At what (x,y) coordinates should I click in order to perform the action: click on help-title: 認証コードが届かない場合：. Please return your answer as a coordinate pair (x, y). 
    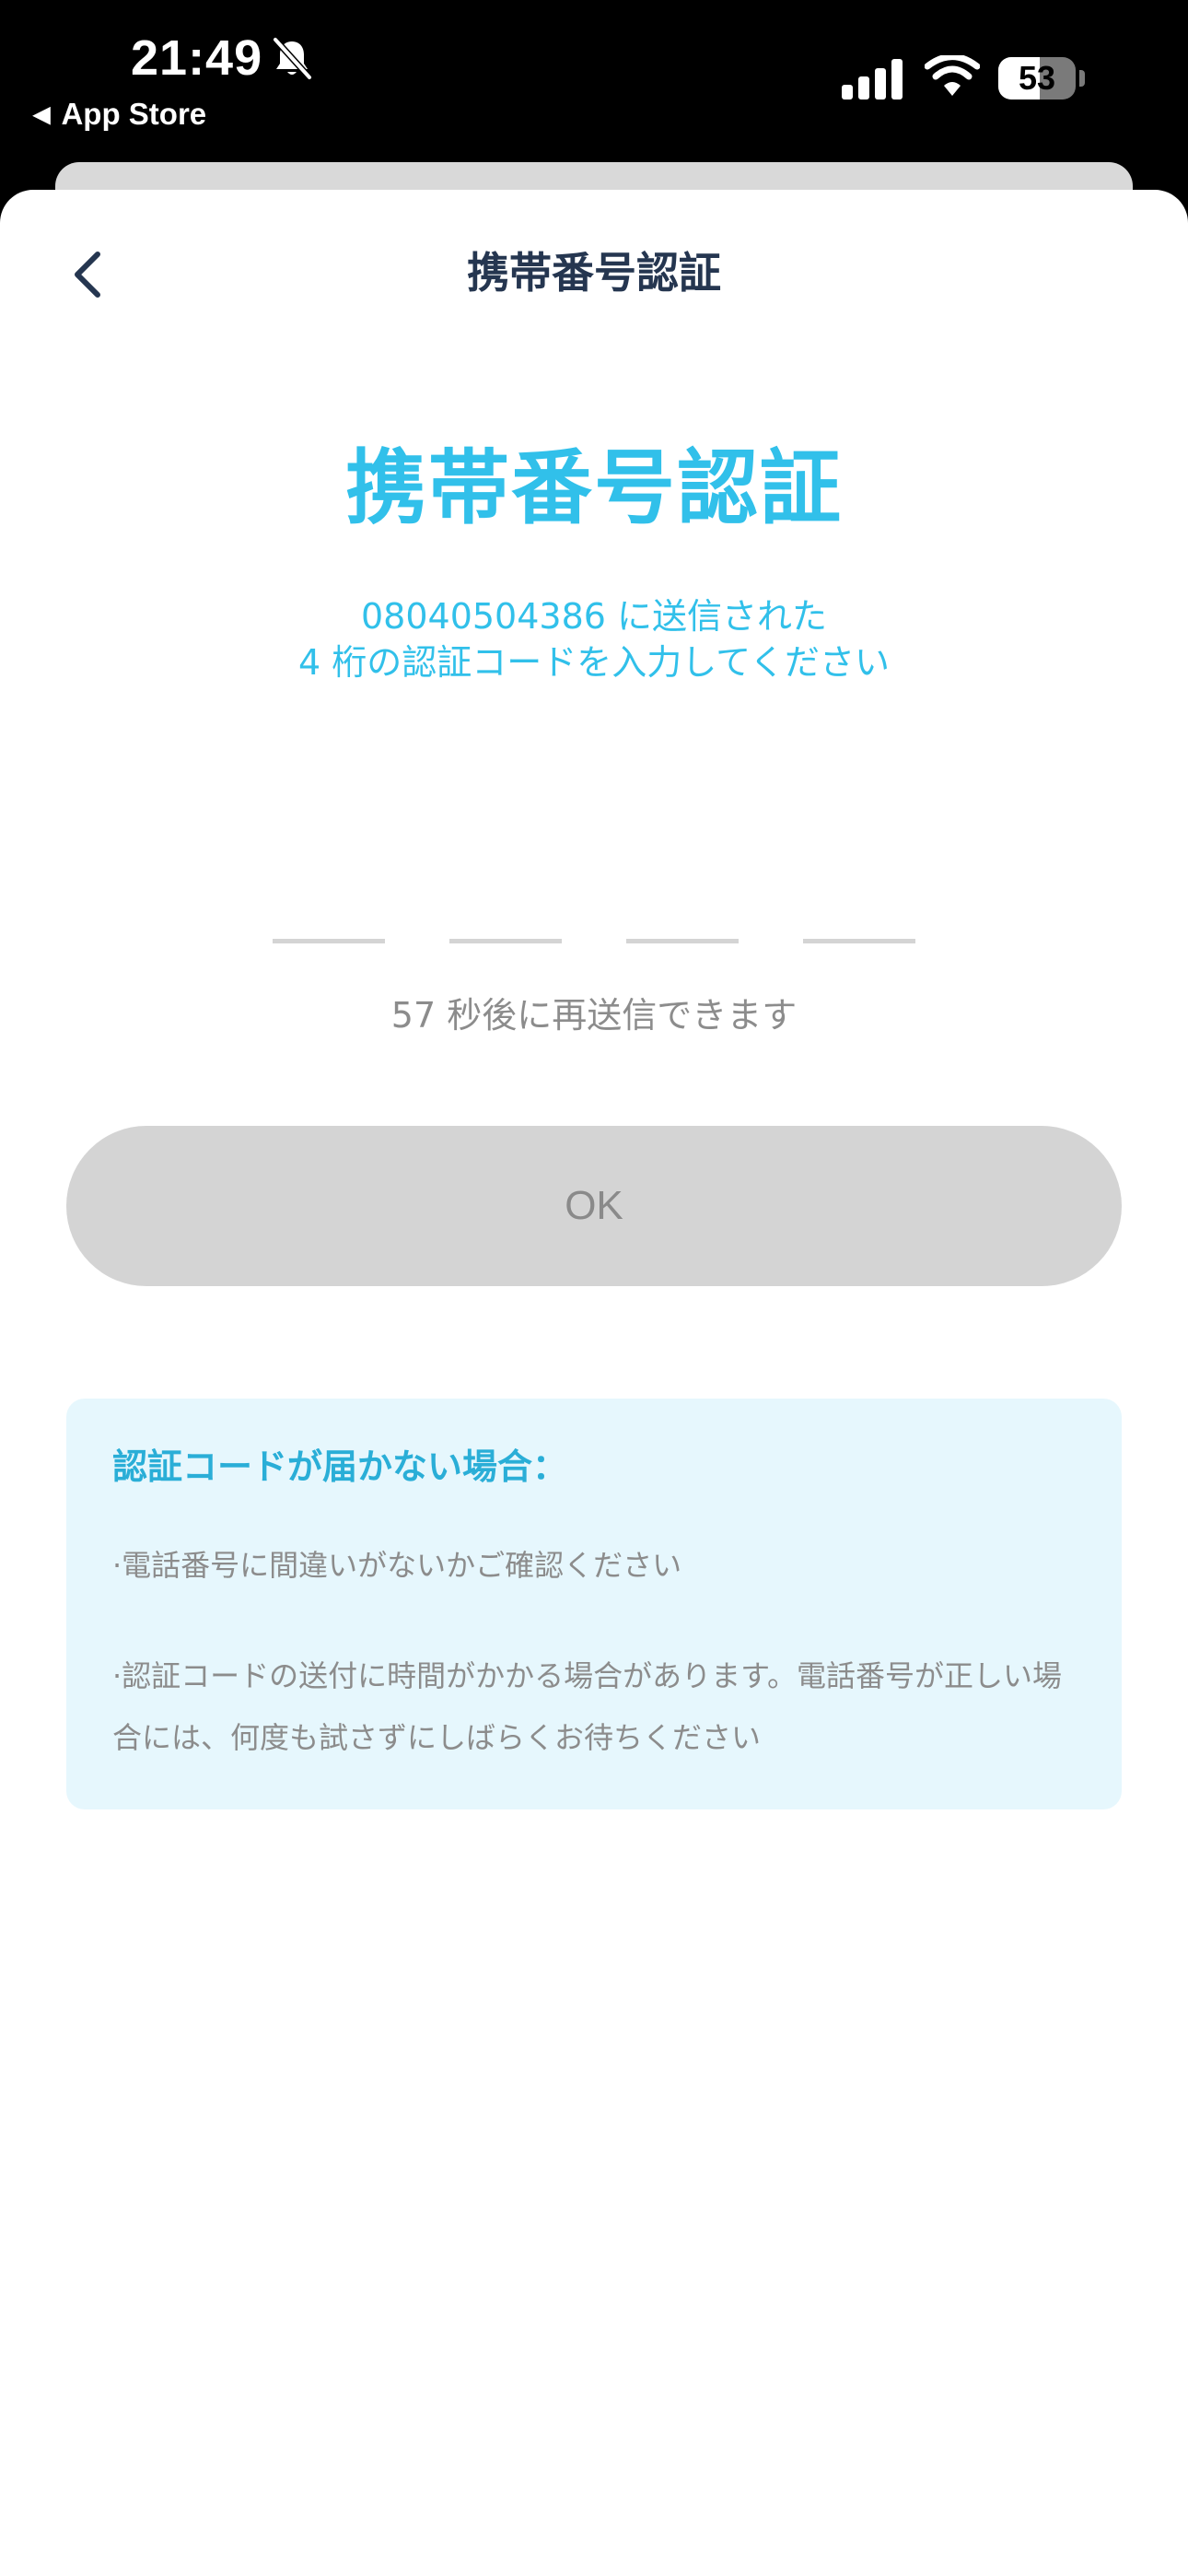
    Looking at the image, I should click on (340, 1466).